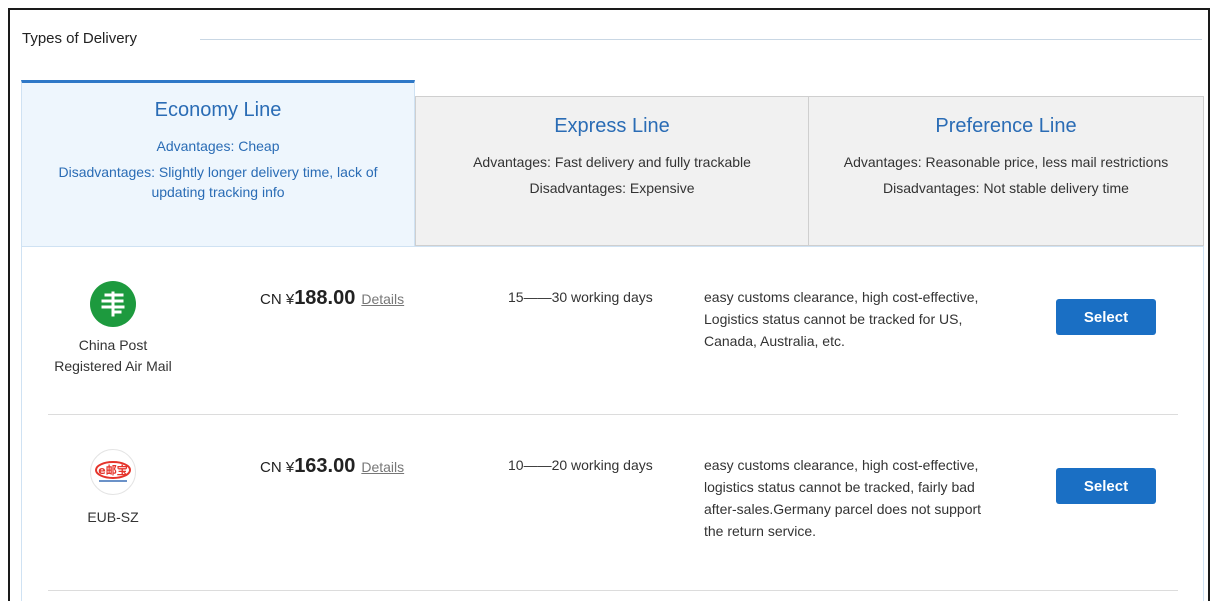  Describe the element at coordinates (612, 126) in the screenshot. I see `tab-title: Express Line` at that location.